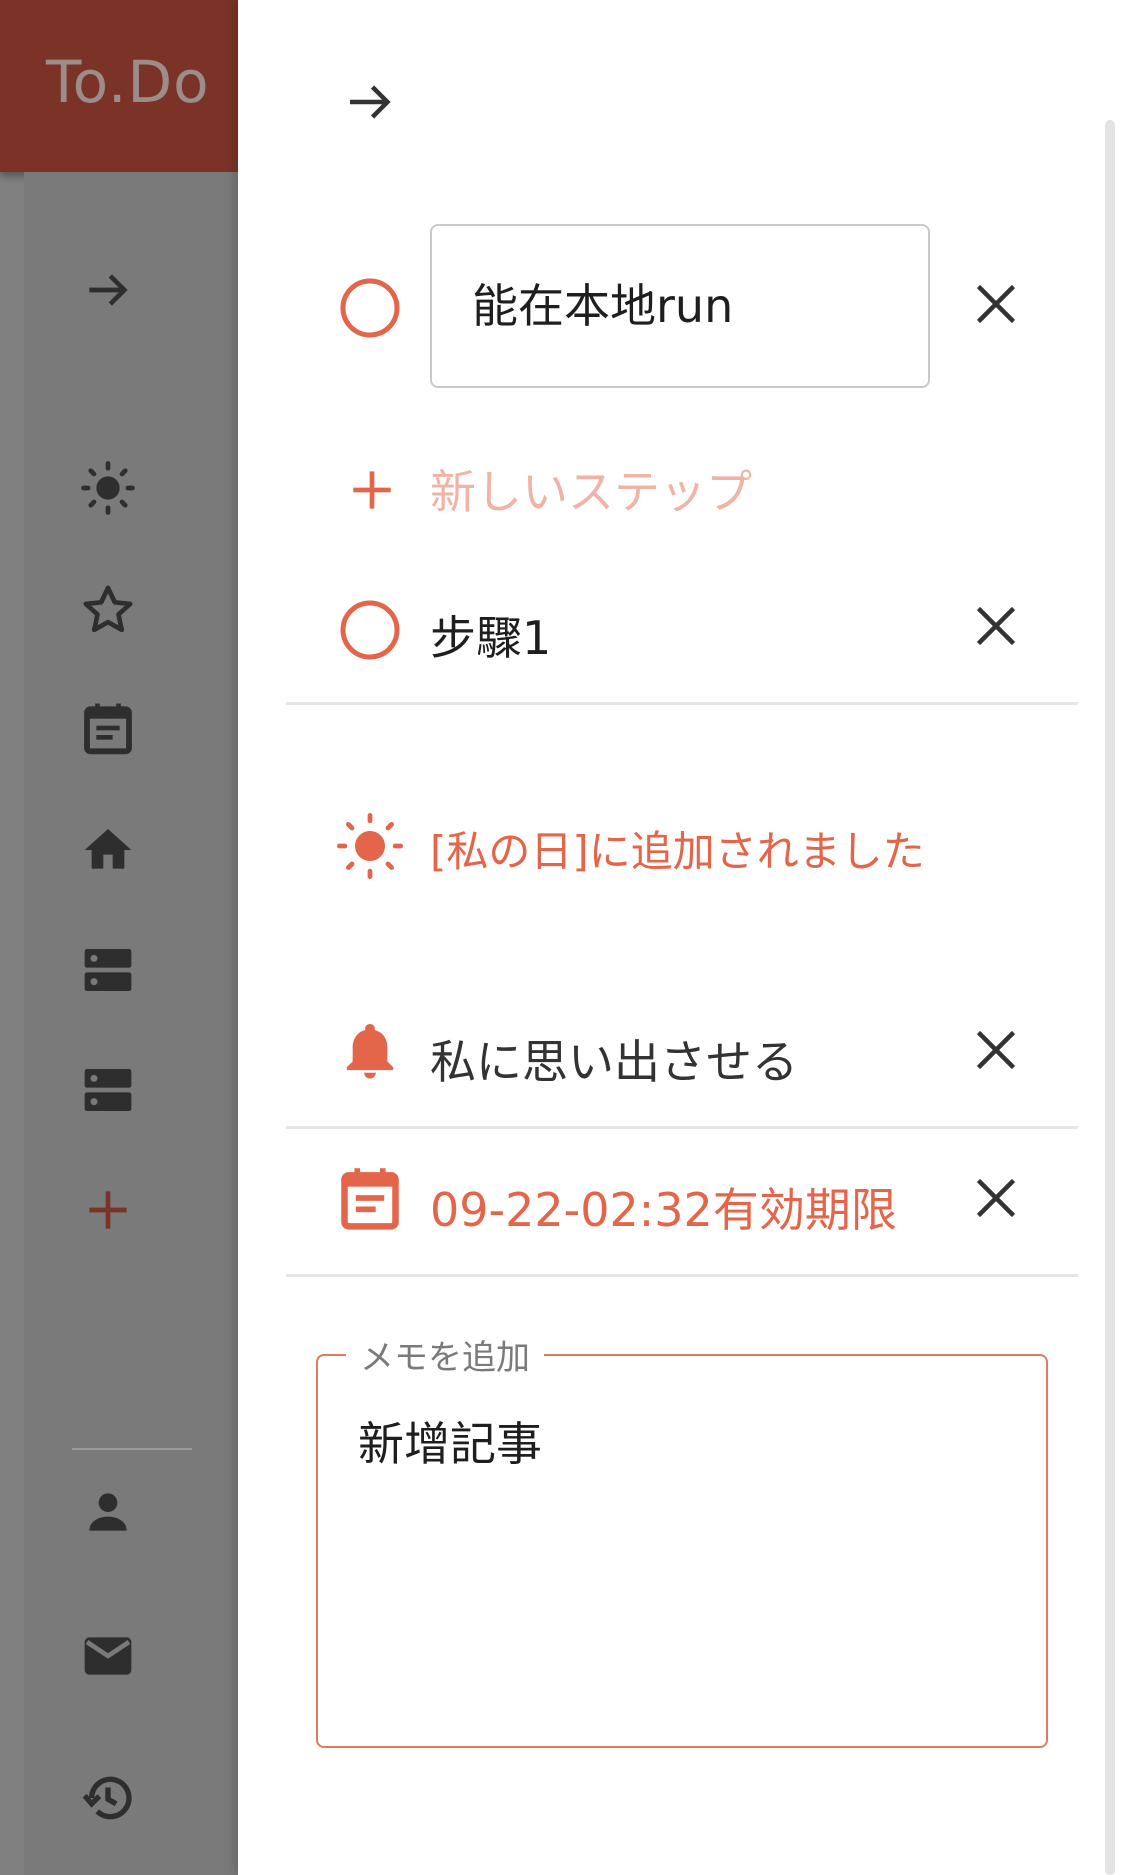 Image resolution: width=1125 pixels, height=1875 pixels. I want to click on sidebar-account-button, so click(108, 1512).